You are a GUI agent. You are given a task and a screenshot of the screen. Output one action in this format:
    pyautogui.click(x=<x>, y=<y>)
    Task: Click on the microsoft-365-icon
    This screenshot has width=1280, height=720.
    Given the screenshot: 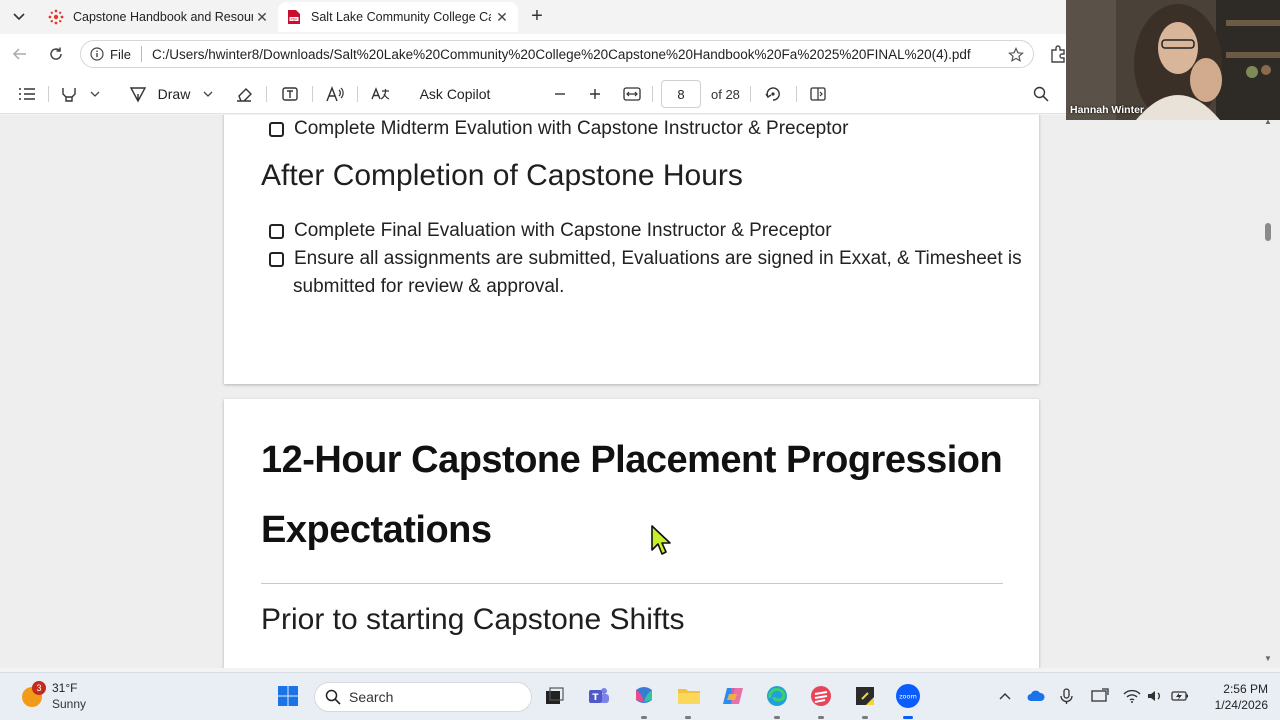 What is the action you would take?
    pyautogui.click(x=644, y=696)
    